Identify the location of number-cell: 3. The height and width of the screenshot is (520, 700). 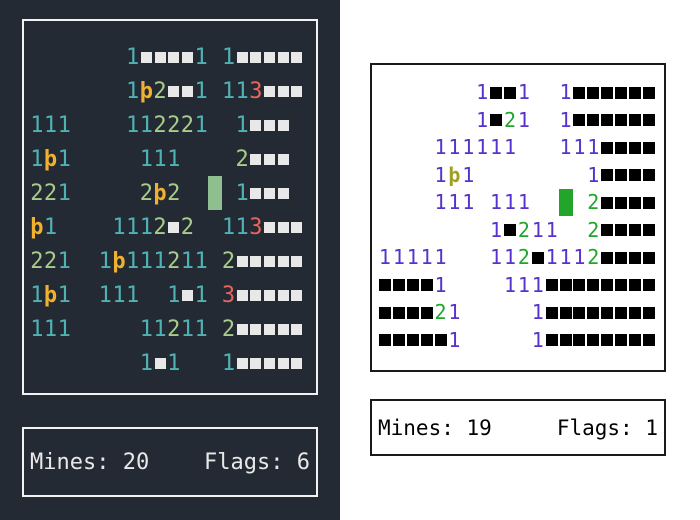
(256, 228).